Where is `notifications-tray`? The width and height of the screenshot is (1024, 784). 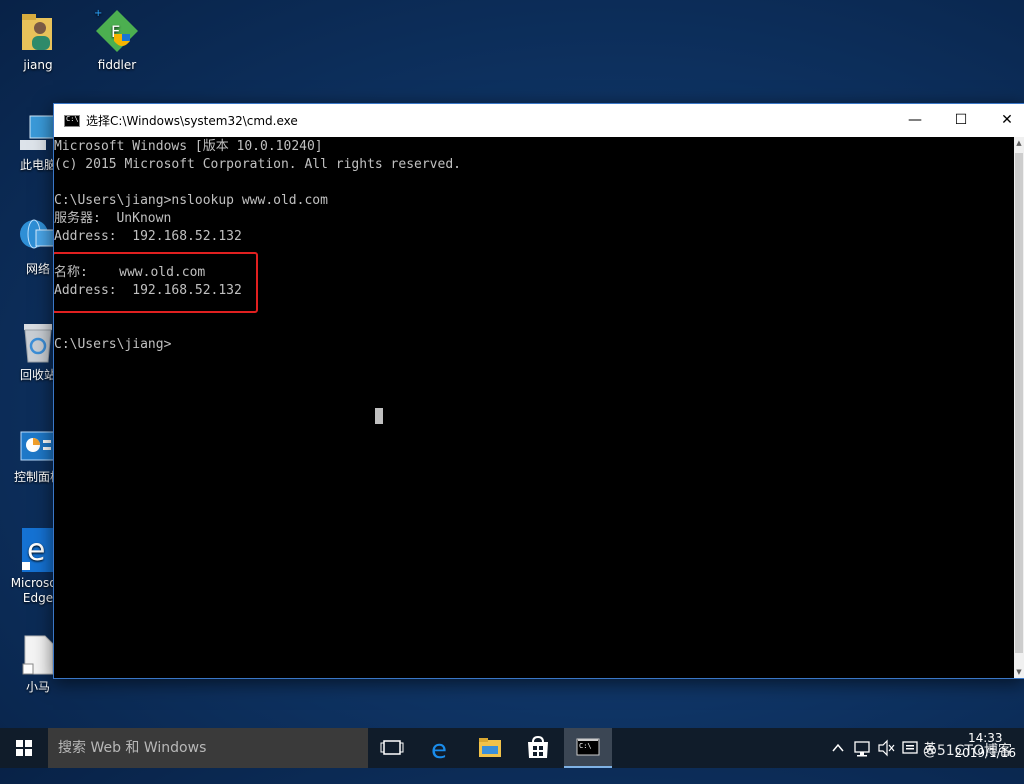 notifications-tray is located at coordinates (910, 748).